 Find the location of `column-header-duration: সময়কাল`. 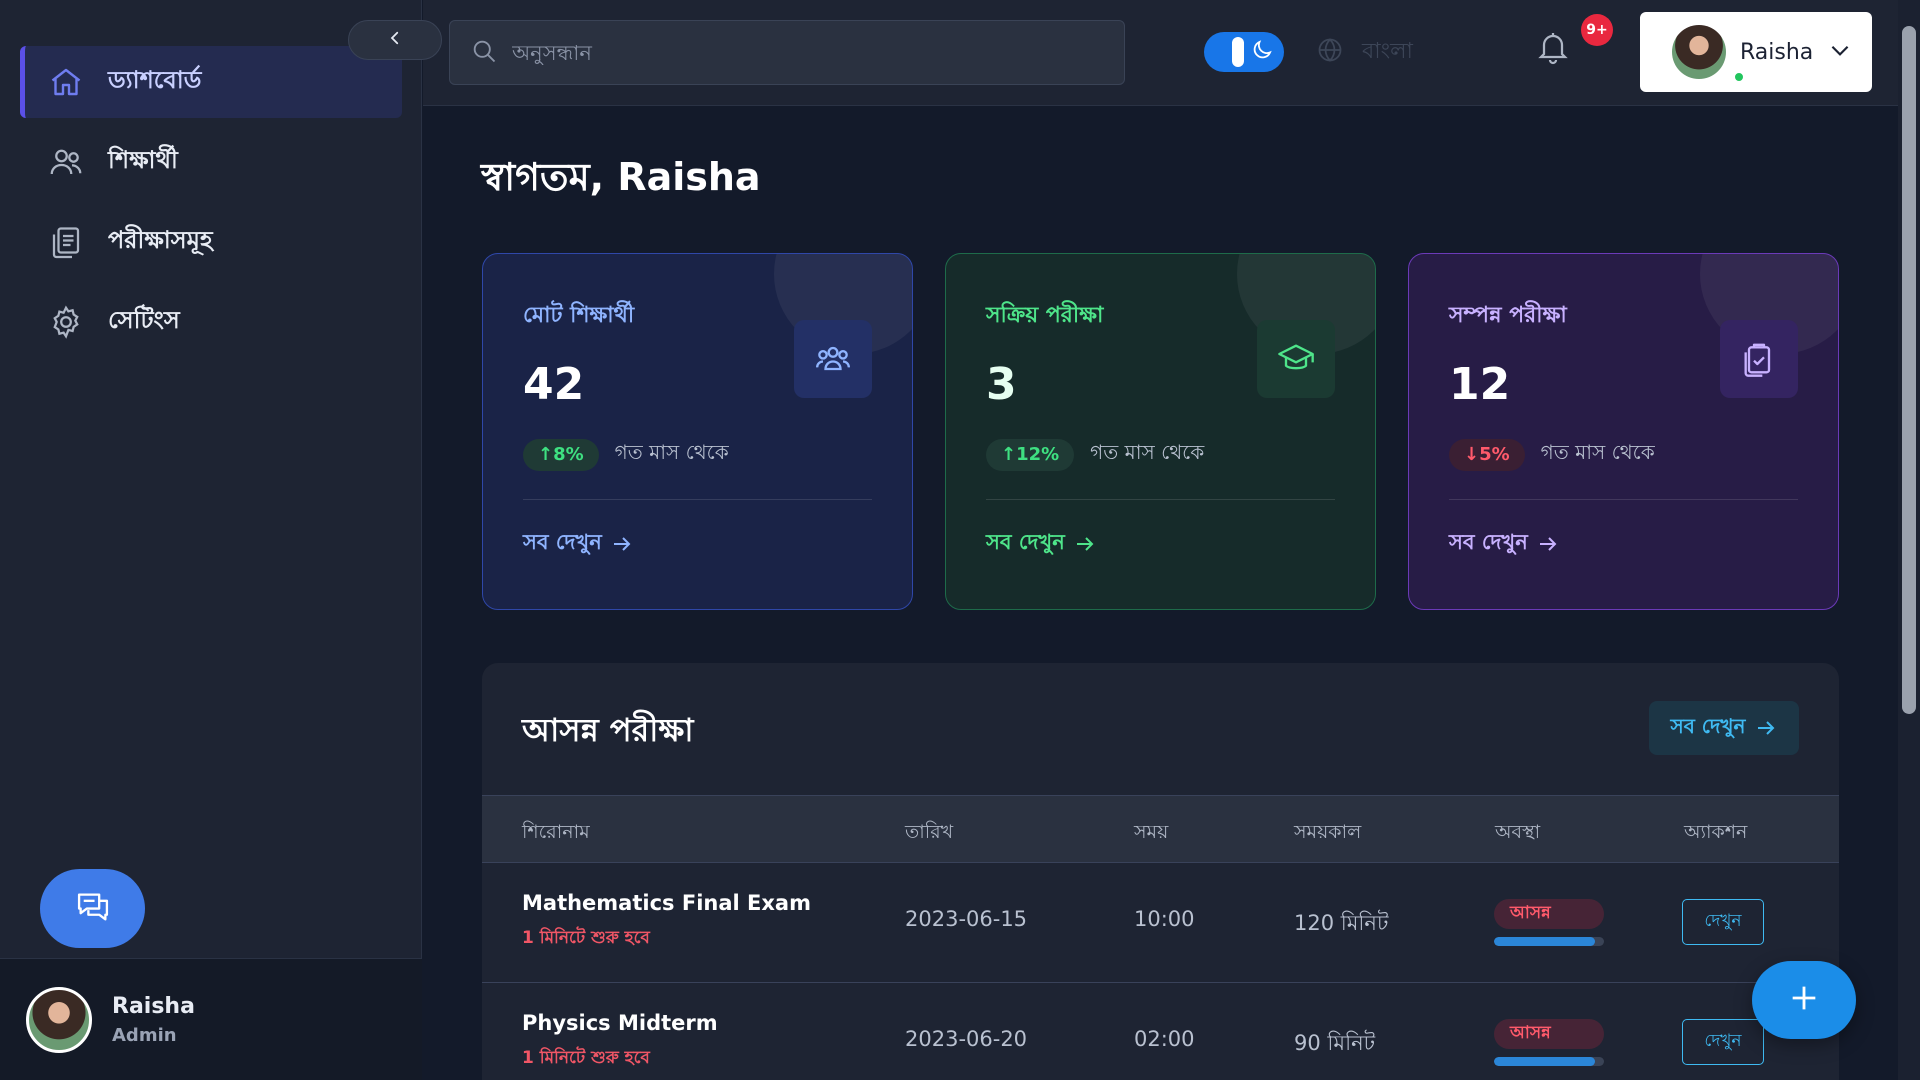

column-header-duration: সময়কাল is located at coordinates (1328, 832).